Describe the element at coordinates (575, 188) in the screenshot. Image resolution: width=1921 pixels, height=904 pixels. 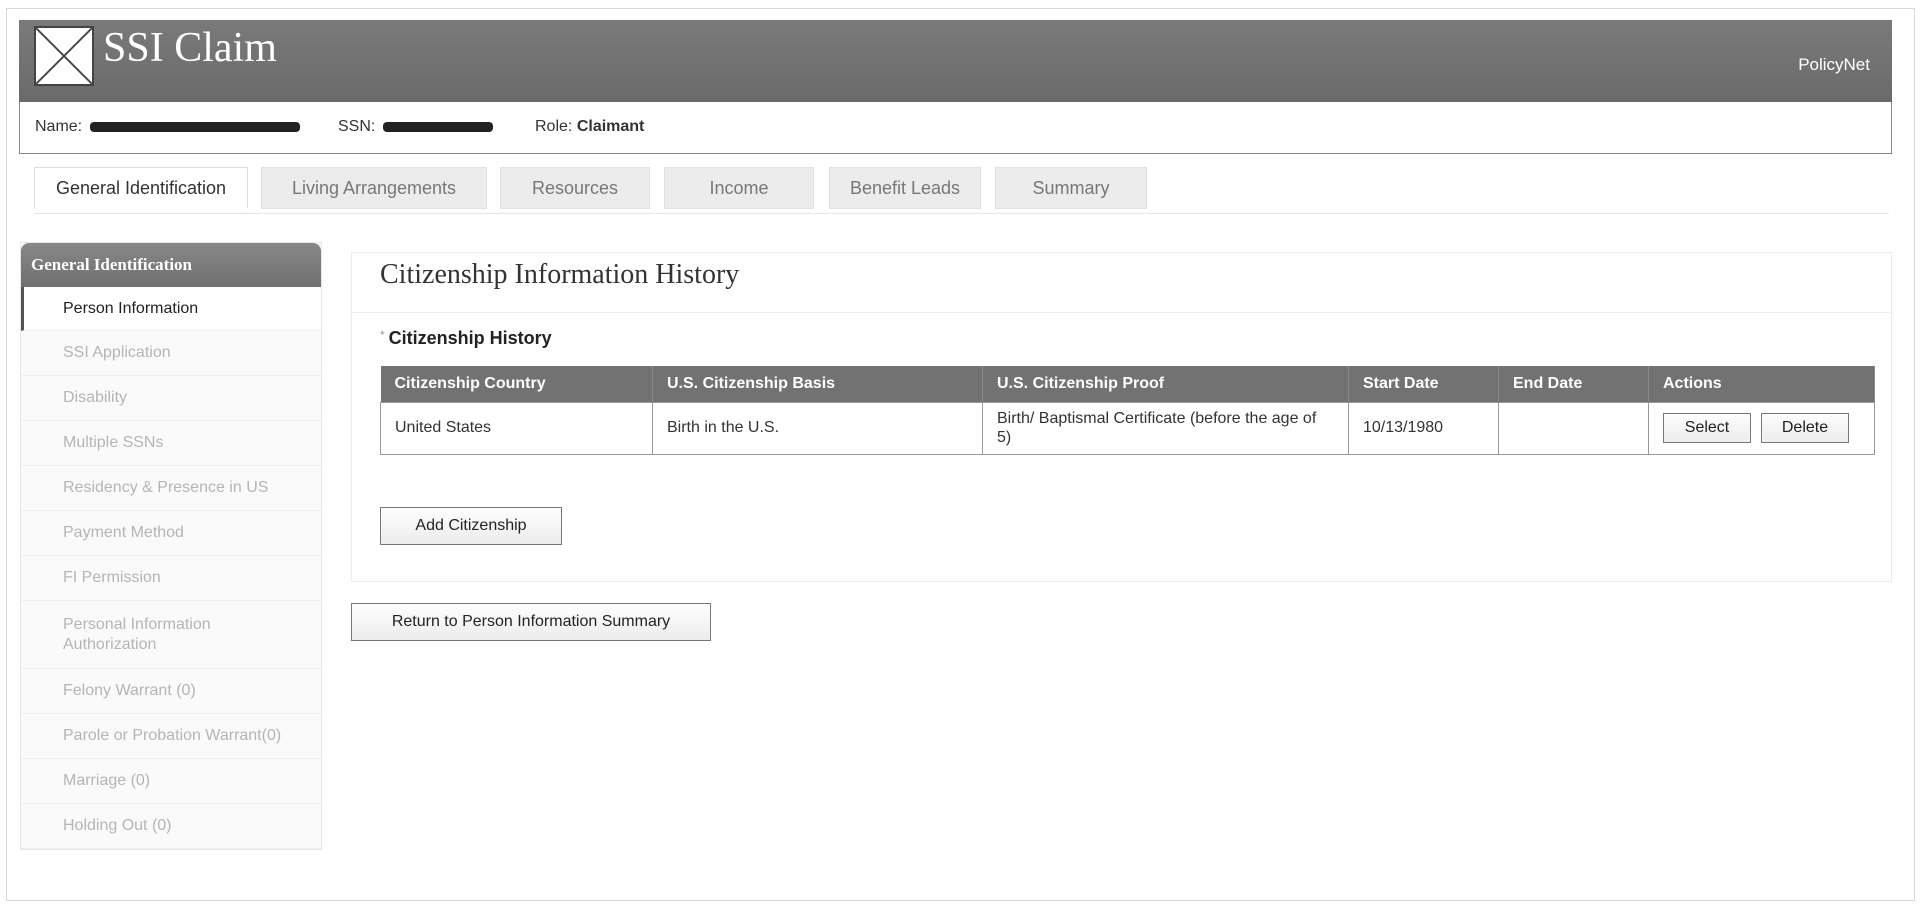
I see `tab-resources: Resources` at that location.